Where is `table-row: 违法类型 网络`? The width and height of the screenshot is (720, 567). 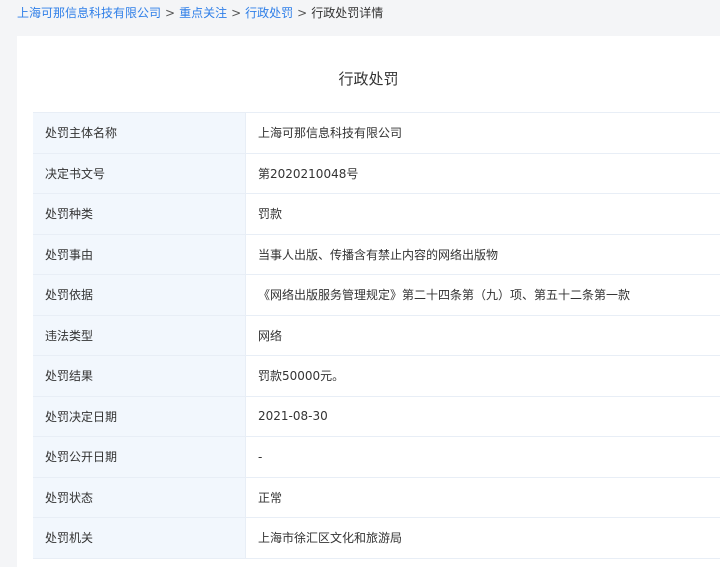
table-row: 违法类型 网络 is located at coordinates (376, 335).